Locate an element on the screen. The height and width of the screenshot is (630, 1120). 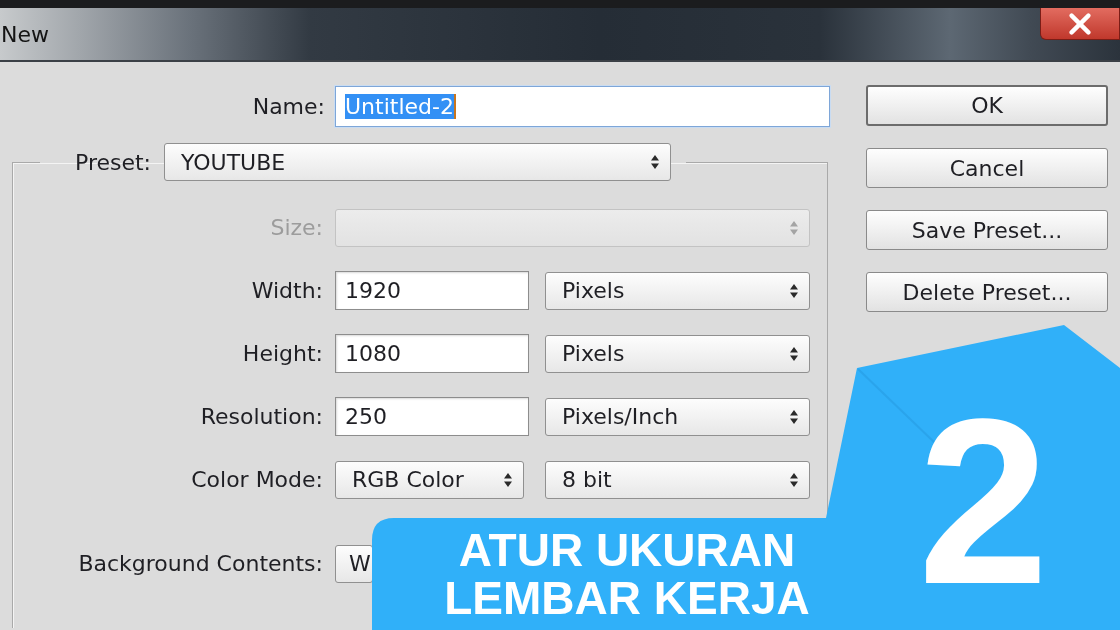
close-icon is located at coordinates (1080, 23).